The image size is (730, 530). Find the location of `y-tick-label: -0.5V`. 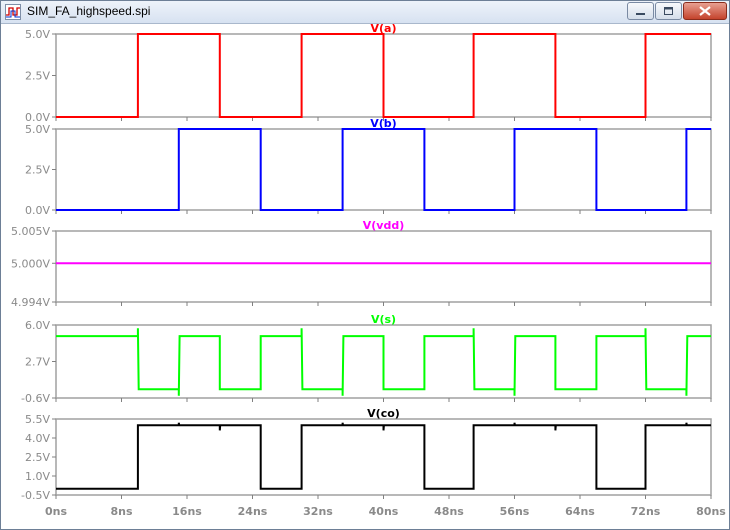

y-tick-label: -0.5V is located at coordinates (35, 495).